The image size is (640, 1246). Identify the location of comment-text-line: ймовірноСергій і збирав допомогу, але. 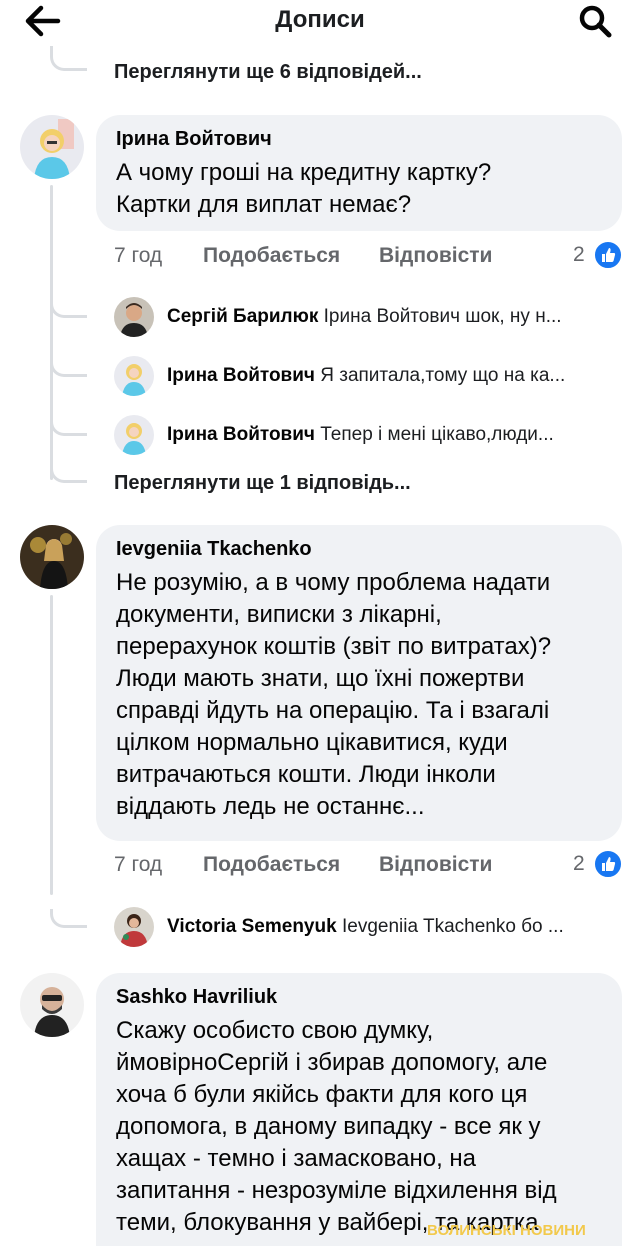
(332, 1062).